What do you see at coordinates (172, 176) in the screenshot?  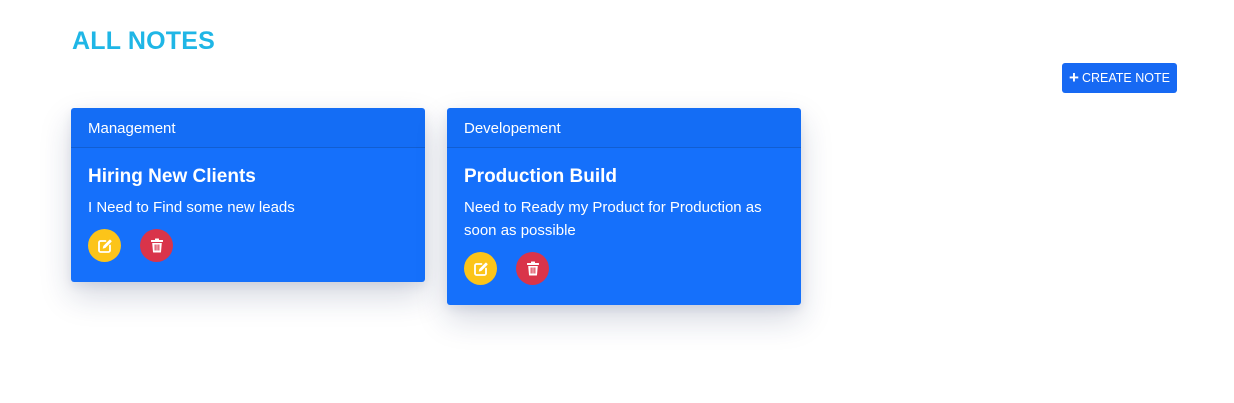 I see `note-title: Hiring New Clients` at bounding box center [172, 176].